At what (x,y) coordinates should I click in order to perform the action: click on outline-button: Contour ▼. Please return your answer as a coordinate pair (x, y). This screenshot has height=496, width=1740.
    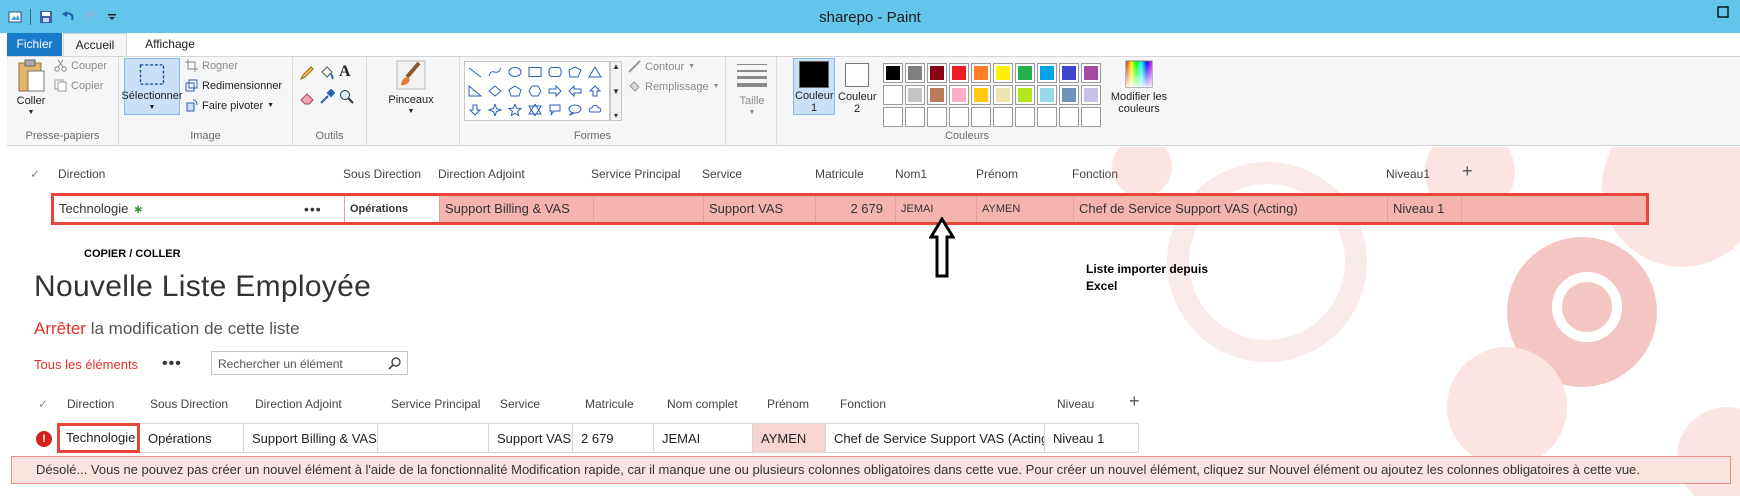
    Looking at the image, I should click on (661, 66).